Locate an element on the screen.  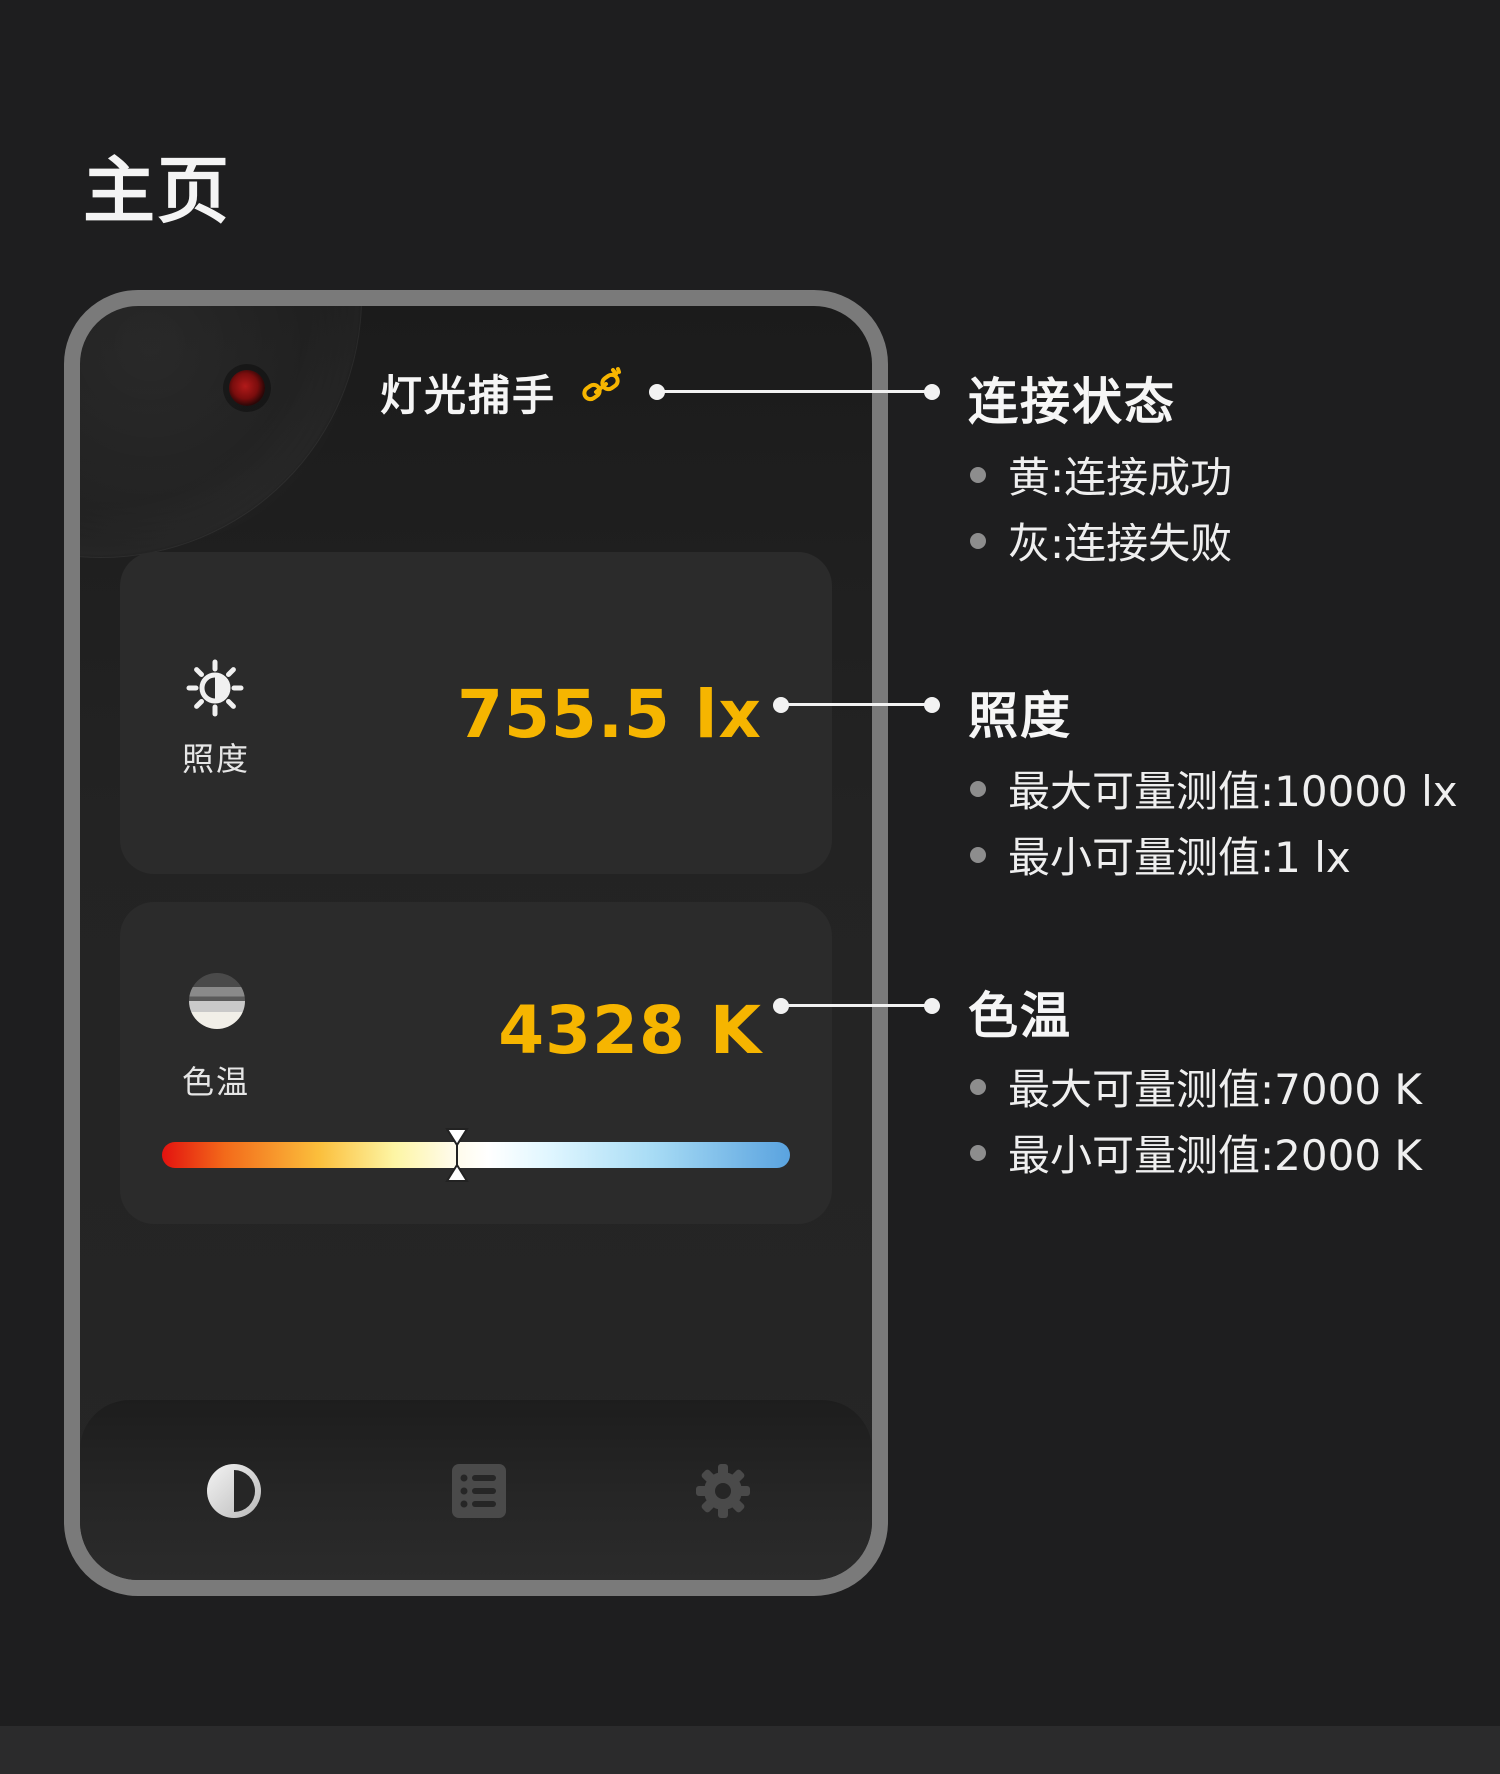
camera-lens is located at coordinates (247, 388).